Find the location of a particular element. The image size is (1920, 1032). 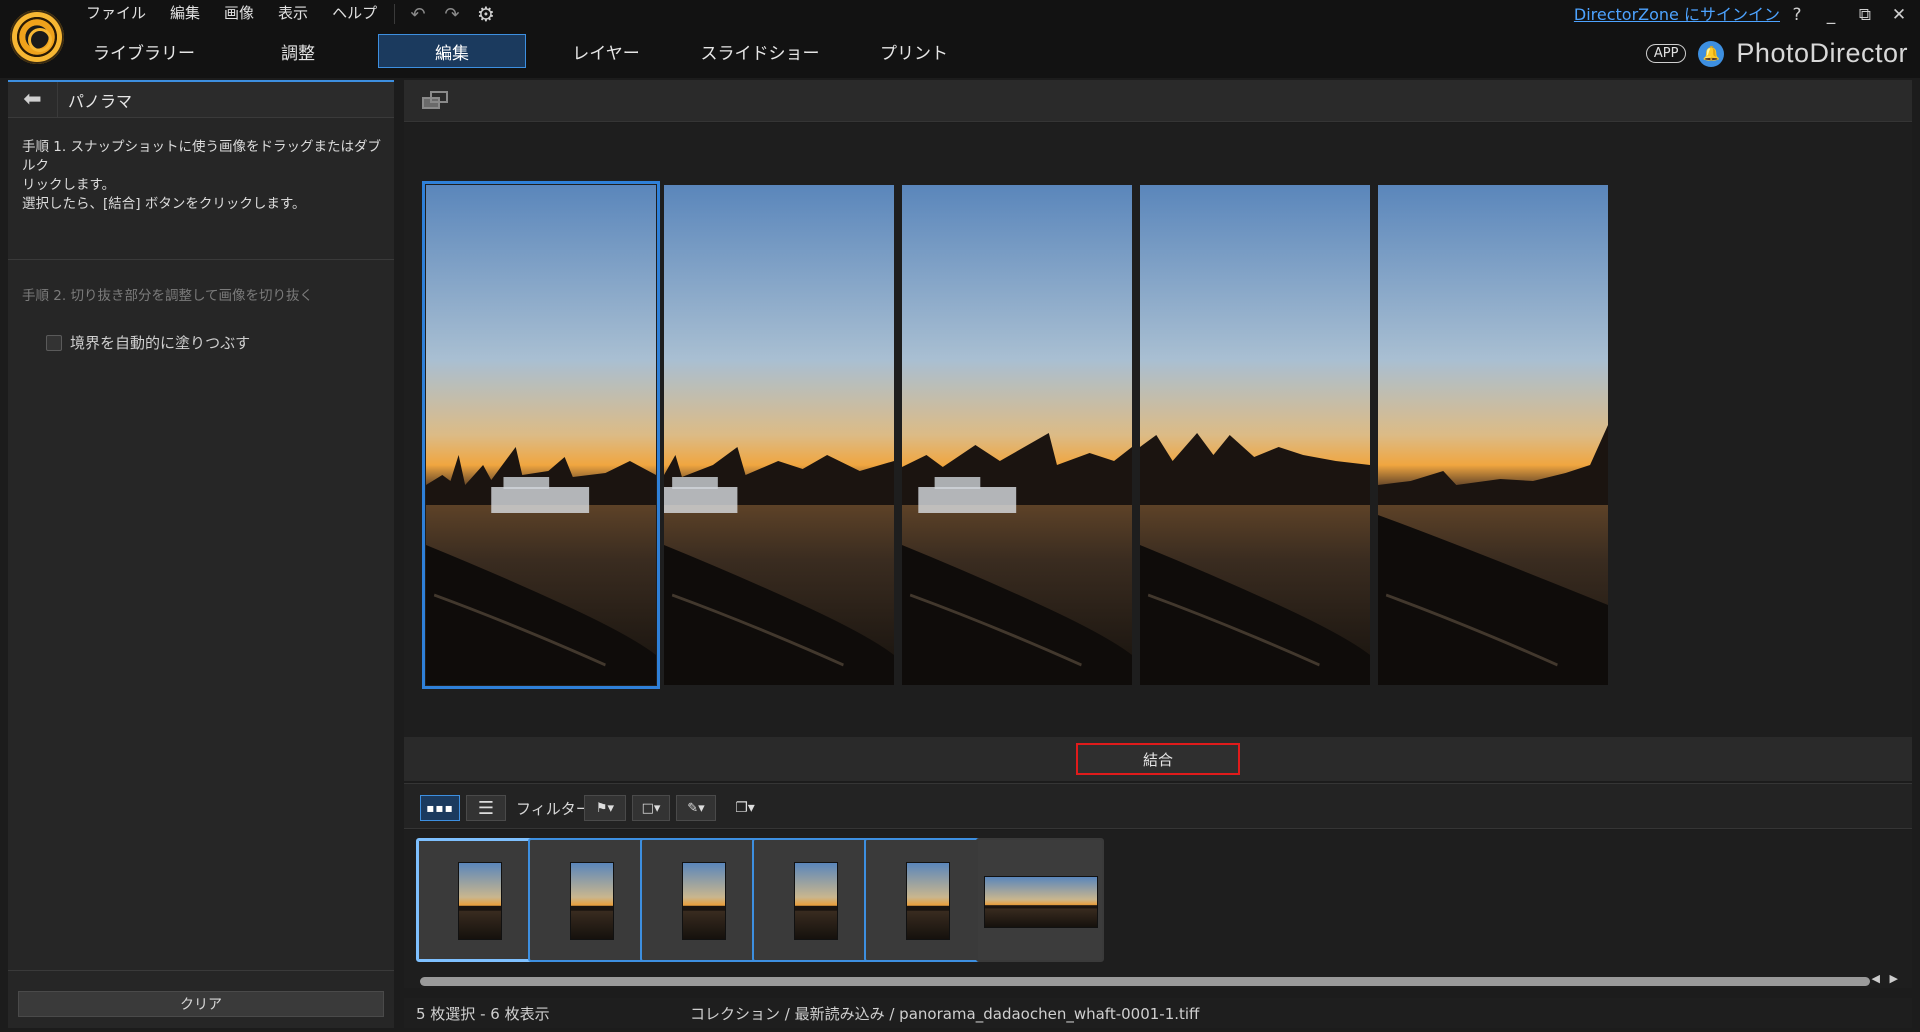

mode-tabs: ライブラリー 調整 編集 レイヤー スライドショー プリント is located at coordinates (532, 51).